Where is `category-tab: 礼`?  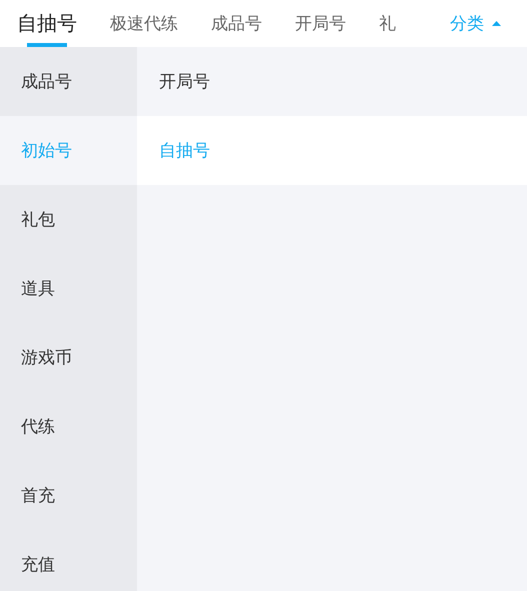
category-tab: 礼 is located at coordinates (387, 23).